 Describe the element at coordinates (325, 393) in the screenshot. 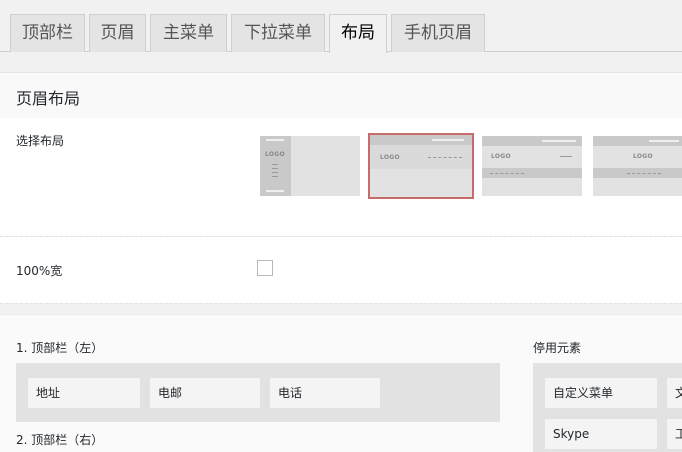

I see `element-phone: 电话` at that location.